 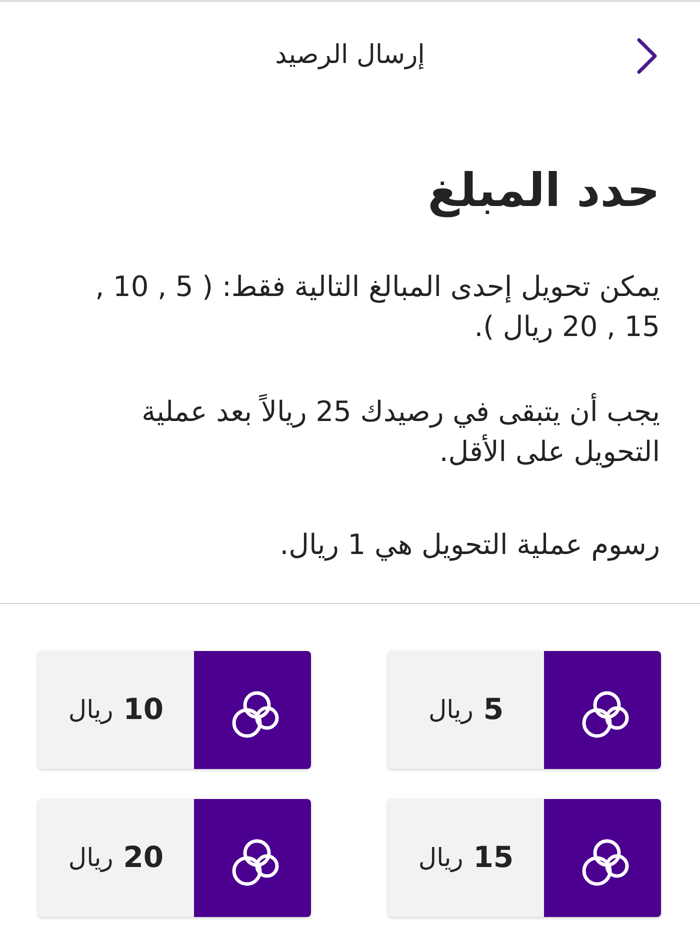 What do you see at coordinates (350, 56) in the screenshot?
I see `page-title: إرسال الرصيد` at bounding box center [350, 56].